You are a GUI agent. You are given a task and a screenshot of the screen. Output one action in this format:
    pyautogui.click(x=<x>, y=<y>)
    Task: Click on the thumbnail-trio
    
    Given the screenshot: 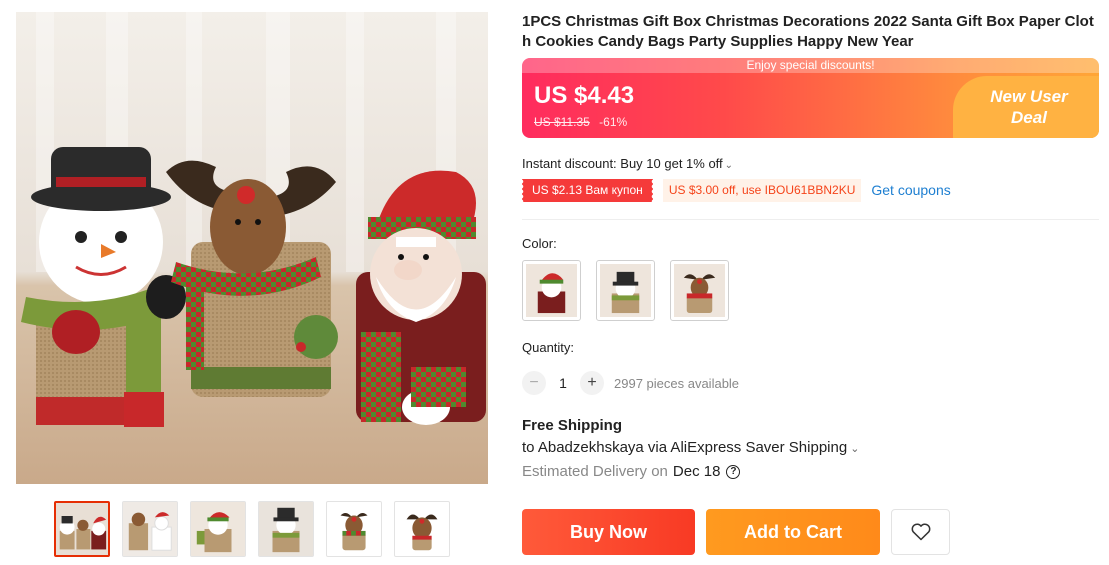 What is the action you would take?
    pyautogui.click(x=82, y=529)
    